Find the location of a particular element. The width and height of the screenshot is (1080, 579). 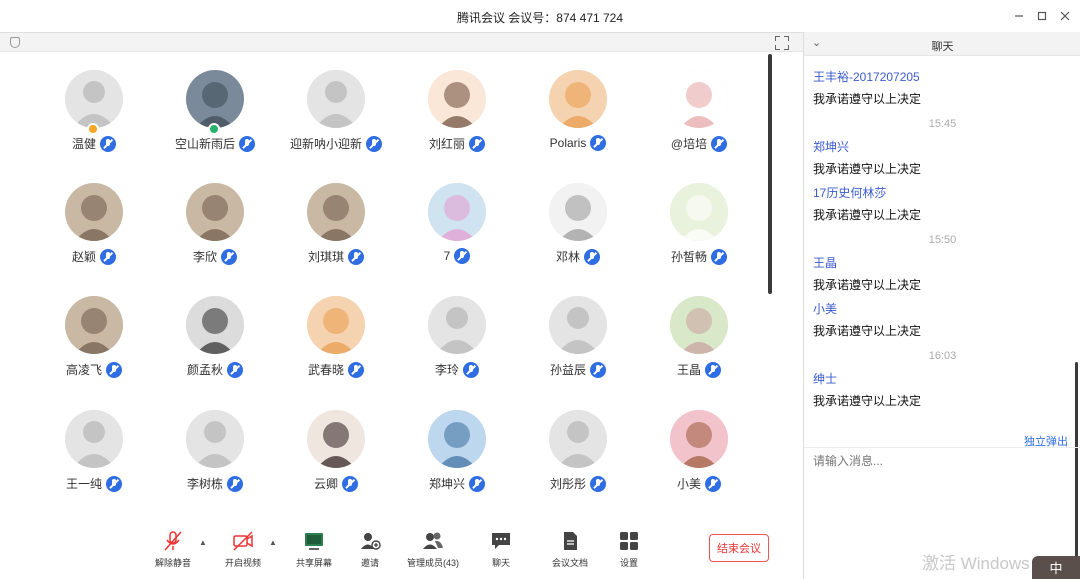

participant-name: 云卿 is located at coordinates (325, 484).